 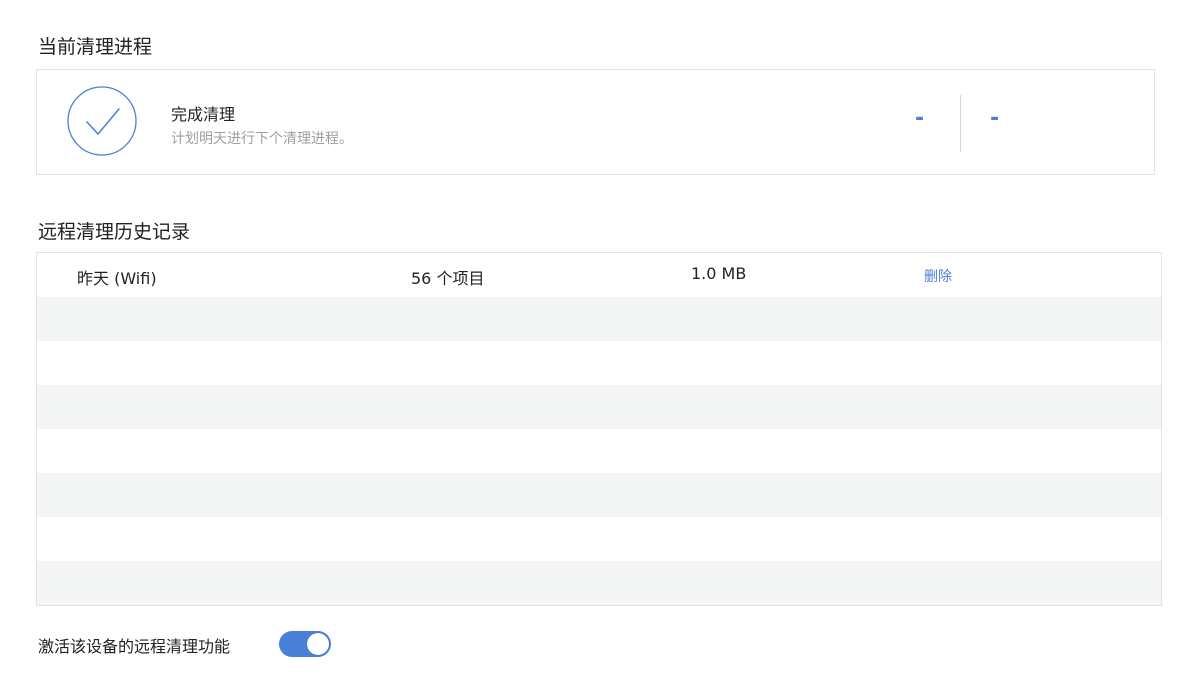 I want to click on current-cleanup-card: 完成清理 计划明天进行下个清理进程。 - -, so click(x=595, y=122).